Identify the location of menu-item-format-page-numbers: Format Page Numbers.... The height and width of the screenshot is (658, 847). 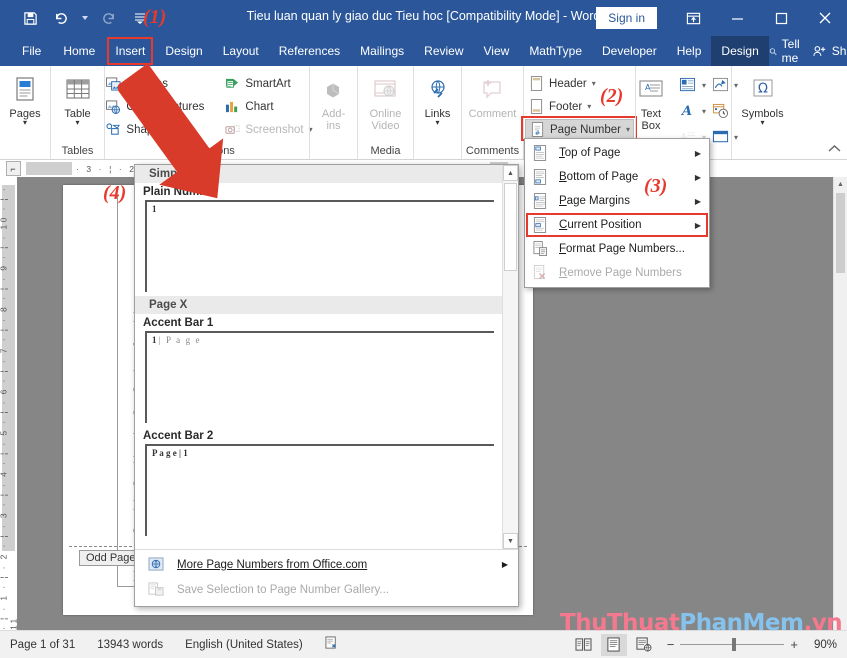
(617, 249).